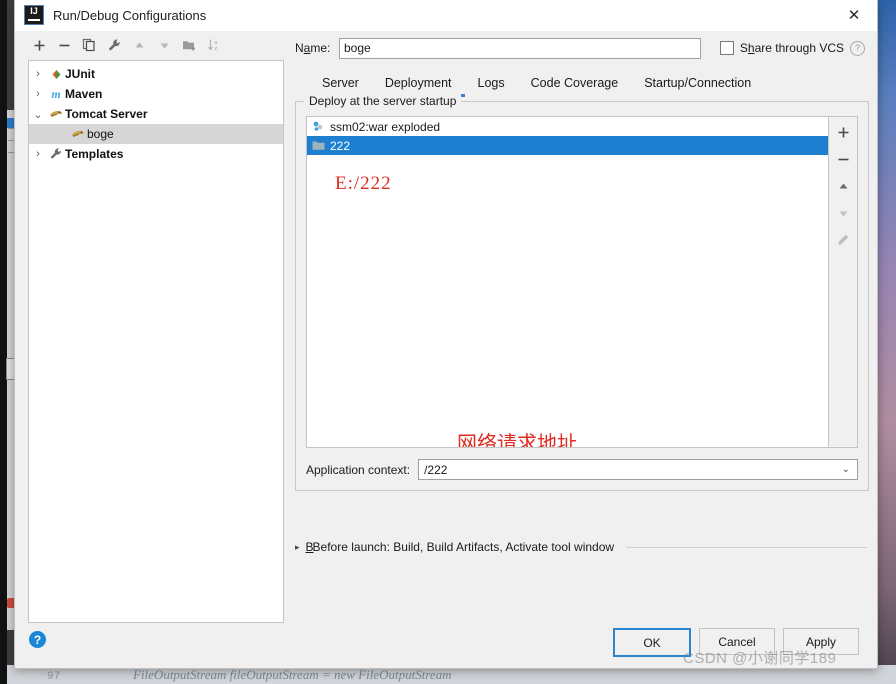 This screenshot has height=684, width=896. I want to click on move-down-artifact-button, so click(843, 213).